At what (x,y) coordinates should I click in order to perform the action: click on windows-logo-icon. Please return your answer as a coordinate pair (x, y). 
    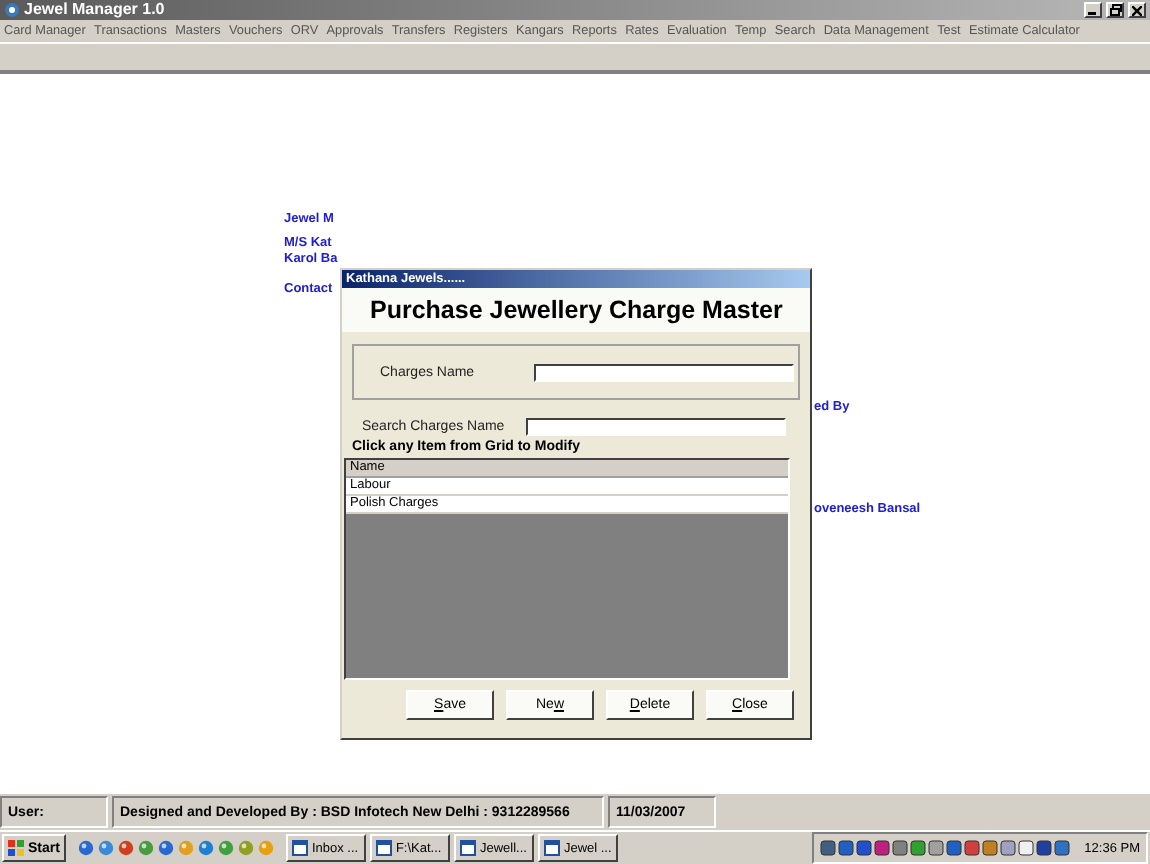
    Looking at the image, I should click on (16, 848).